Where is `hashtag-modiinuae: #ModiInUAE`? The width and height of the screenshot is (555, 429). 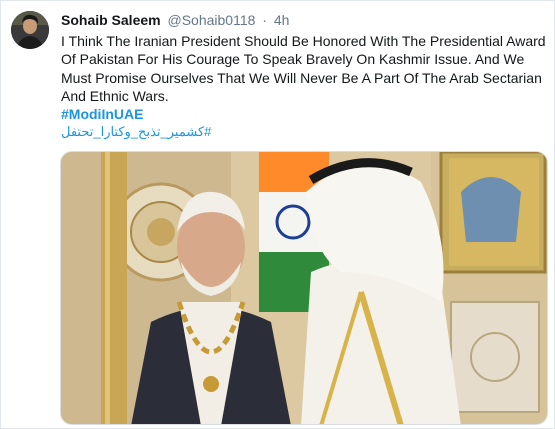
hashtag-modiinuae: #ModiInUAE is located at coordinates (305, 114).